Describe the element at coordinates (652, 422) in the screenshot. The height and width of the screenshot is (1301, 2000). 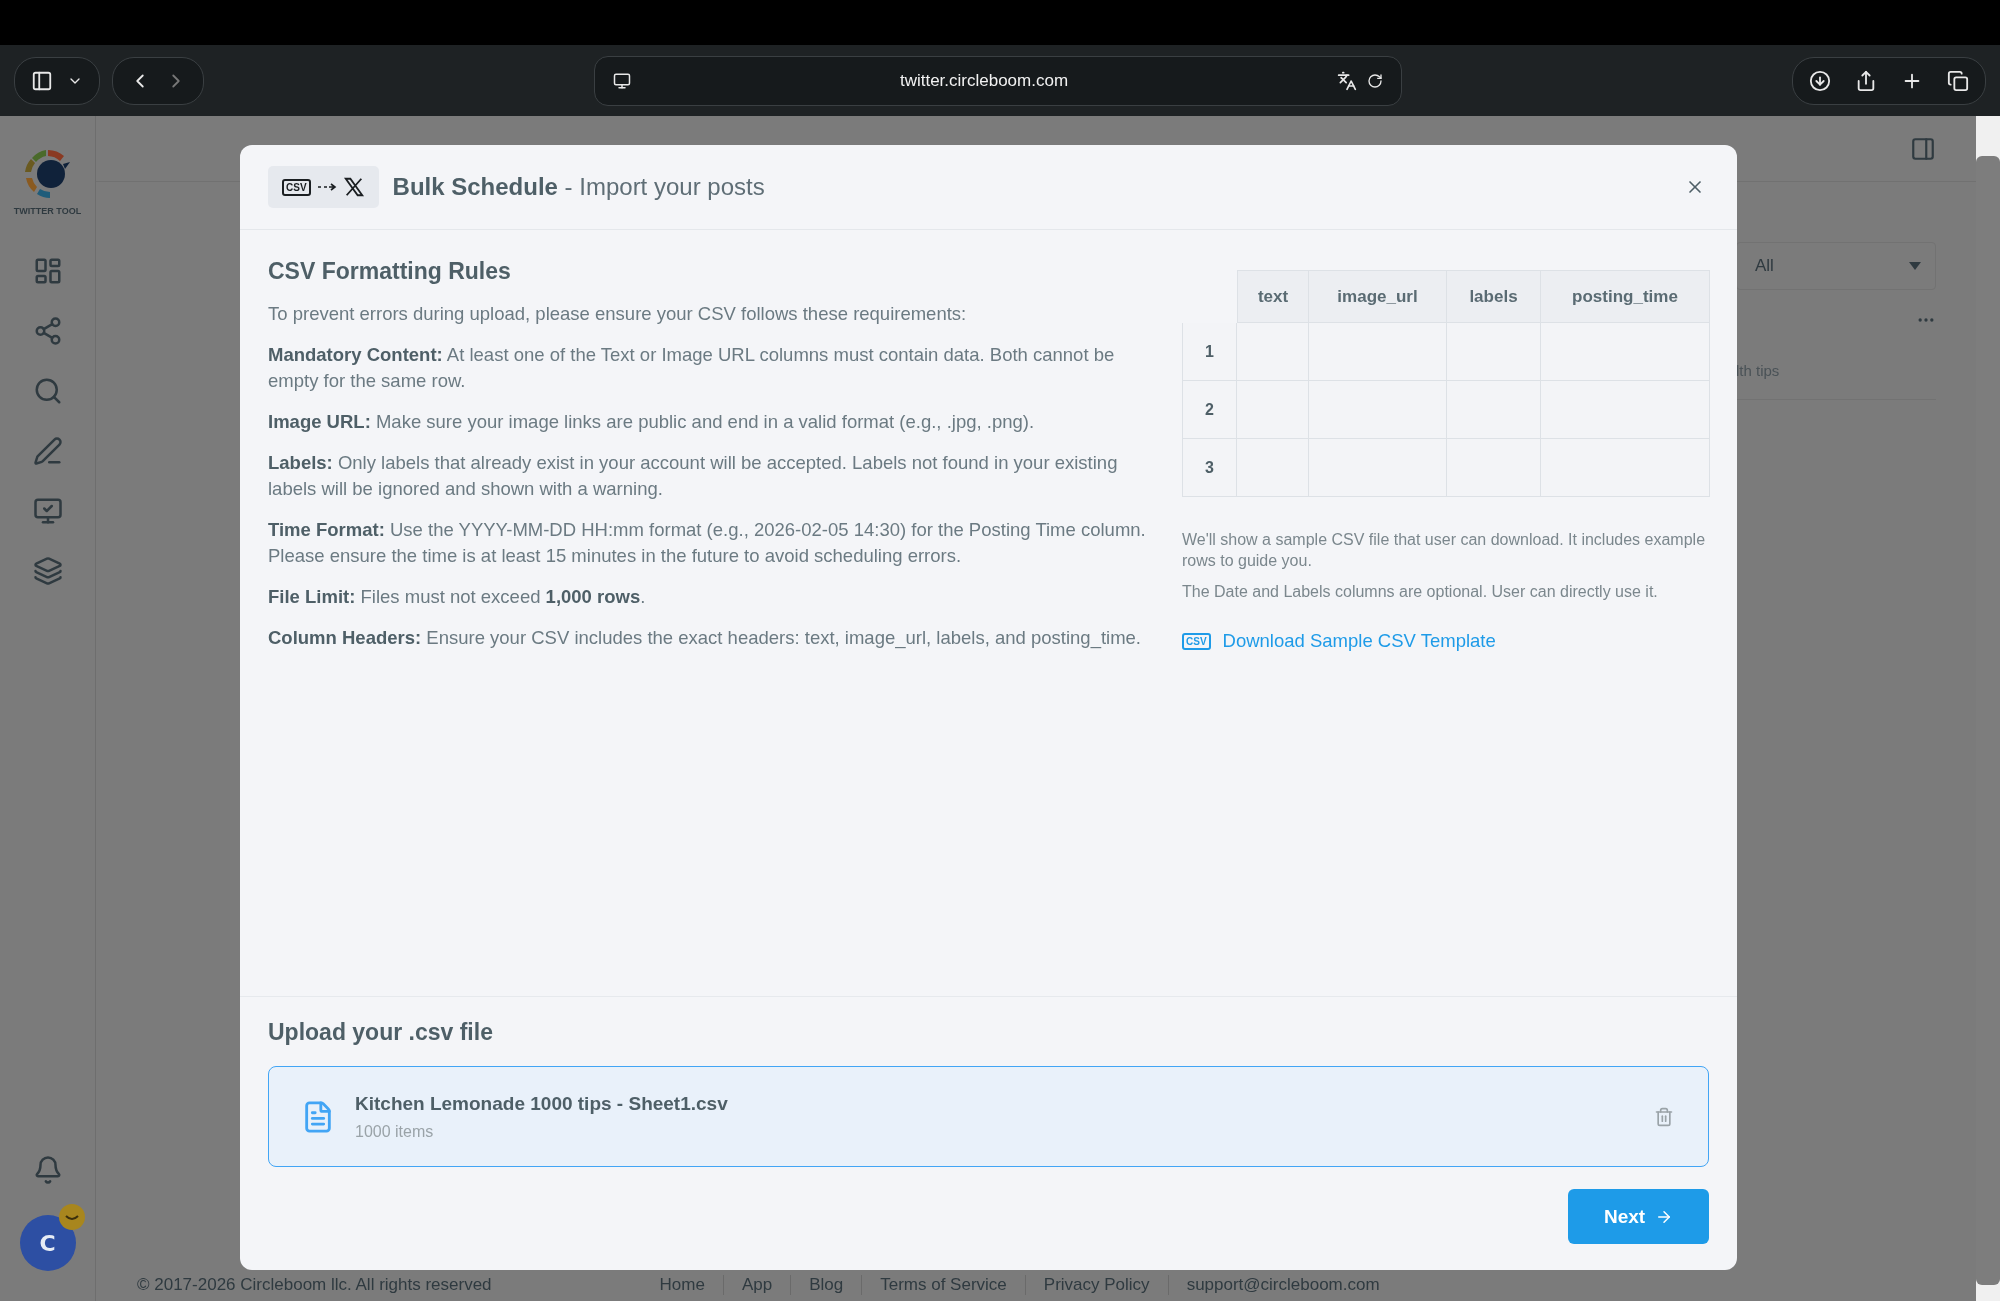
I see `rule-text: Image URL: Make sure your image links are public and end in a valid format (e.g., .jpg, .png).` at that location.